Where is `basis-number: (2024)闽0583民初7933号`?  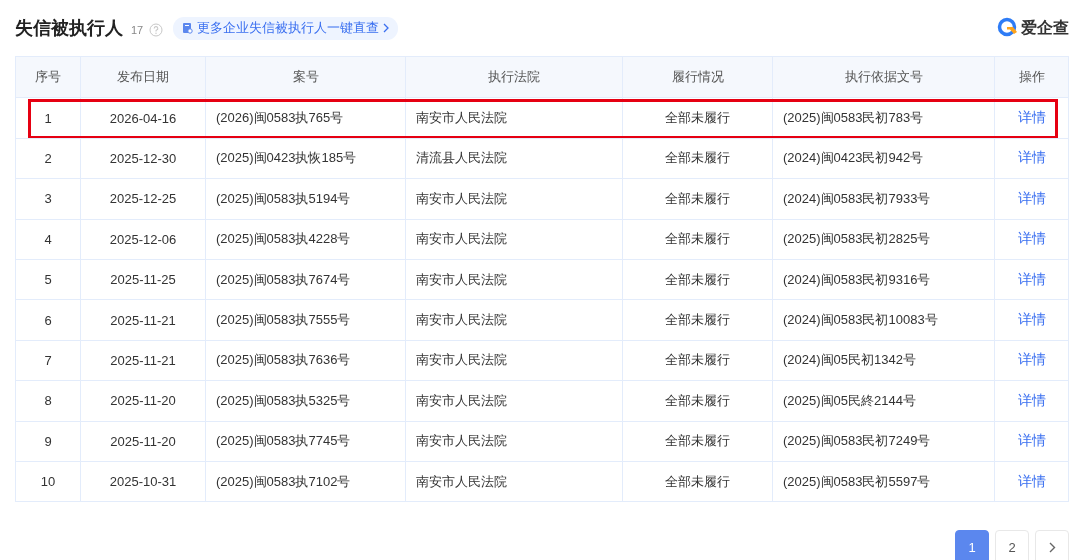 basis-number: (2024)闽0583民初7933号 is located at coordinates (883, 199).